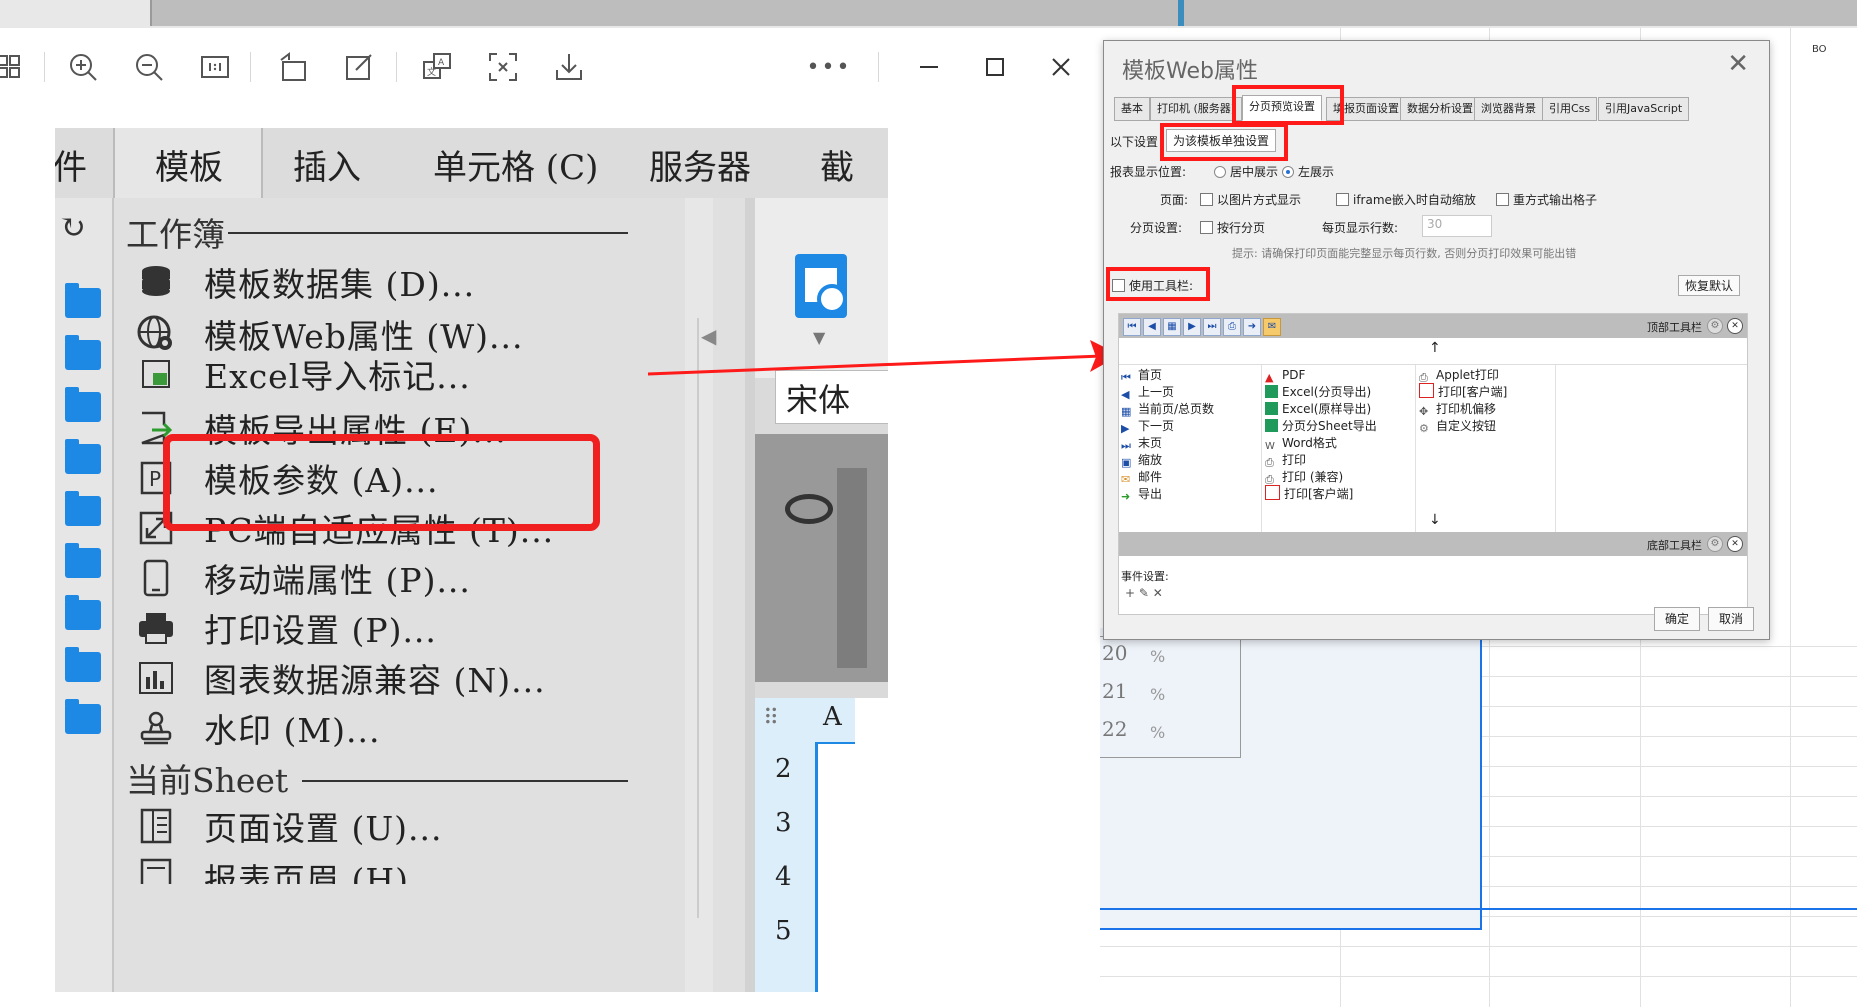 The image size is (1857, 1007). What do you see at coordinates (830, 867) in the screenshot?
I see `selected-cell` at bounding box center [830, 867].